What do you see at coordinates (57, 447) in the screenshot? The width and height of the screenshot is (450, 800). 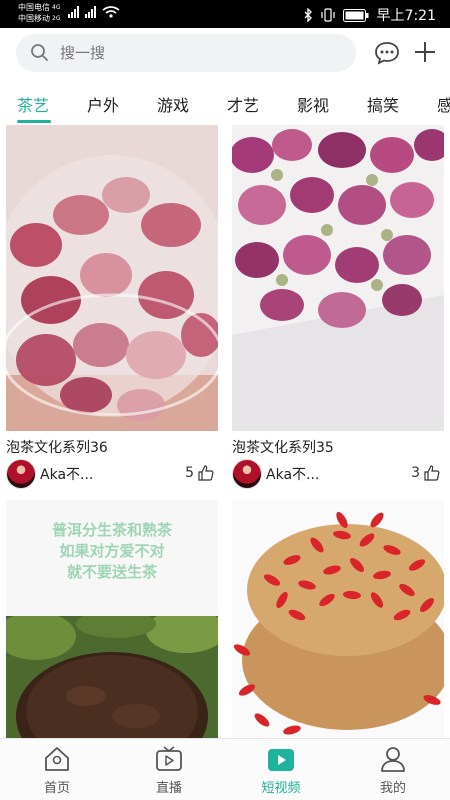 I see `video-title: 泡茶文化系列36` at bounding box center [57, 447].